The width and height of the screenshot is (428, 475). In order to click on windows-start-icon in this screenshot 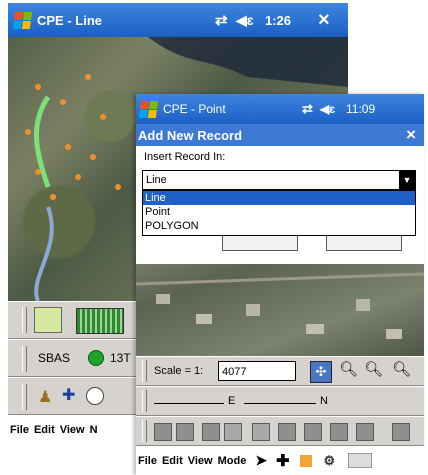, I will do `click(22, 20)`.